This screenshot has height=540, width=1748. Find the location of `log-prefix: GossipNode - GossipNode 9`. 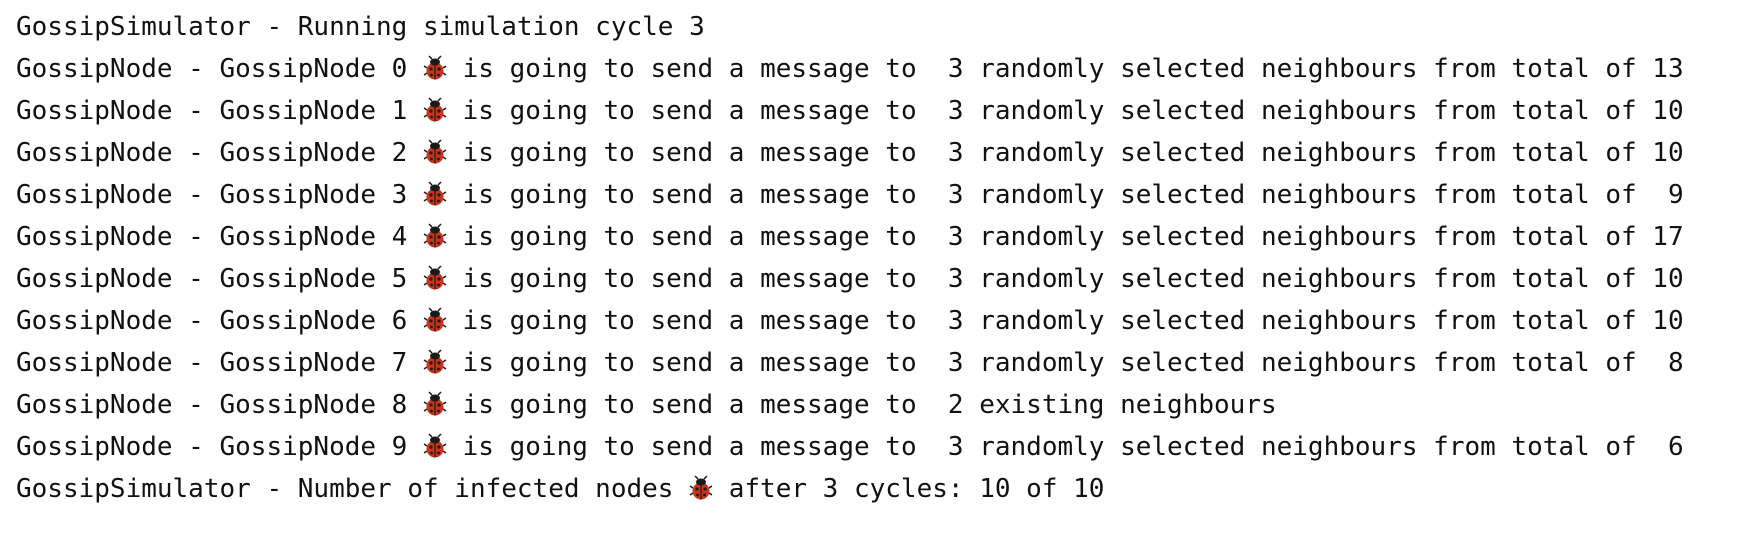

log-prefix: GossipNode - GossipNode 9 is located at coordinates (219, 447).